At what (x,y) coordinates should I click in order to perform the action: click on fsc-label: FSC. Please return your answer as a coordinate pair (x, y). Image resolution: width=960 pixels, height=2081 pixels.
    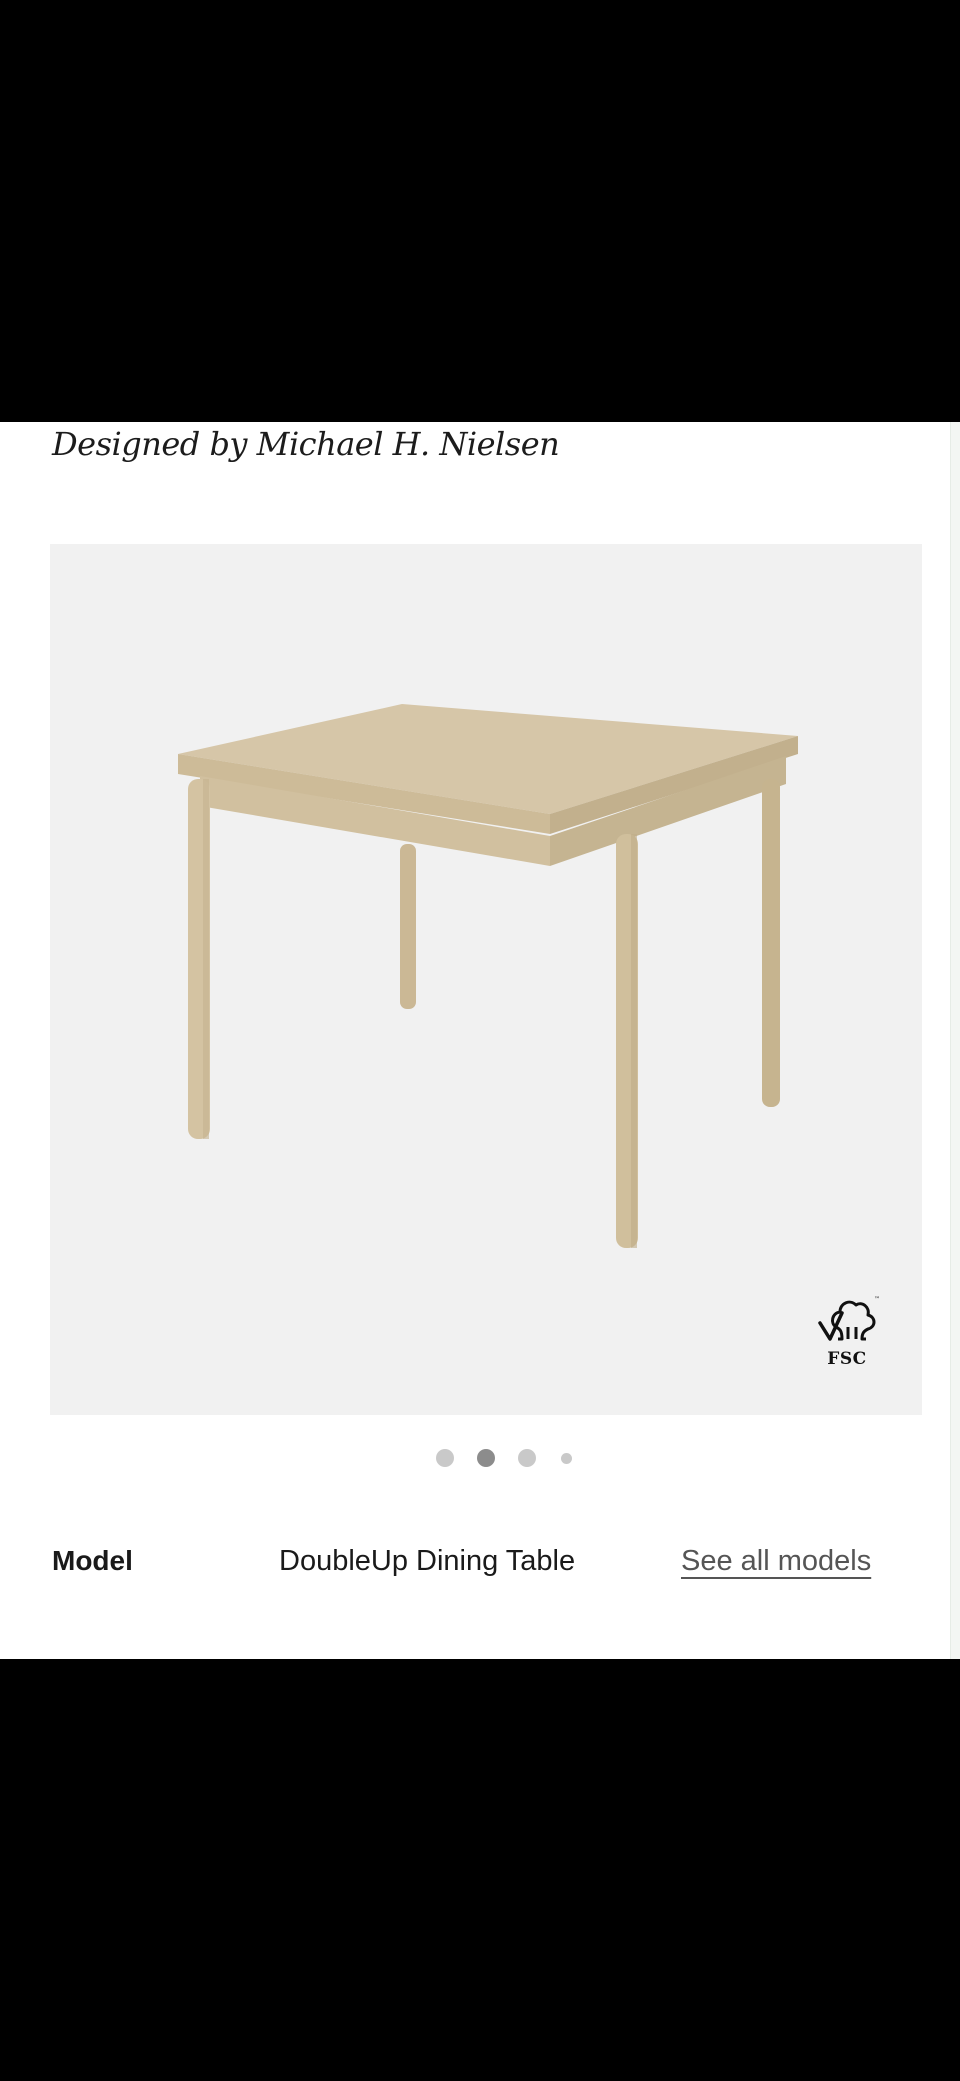
    Looking at the image, I should click on (847, 1359).